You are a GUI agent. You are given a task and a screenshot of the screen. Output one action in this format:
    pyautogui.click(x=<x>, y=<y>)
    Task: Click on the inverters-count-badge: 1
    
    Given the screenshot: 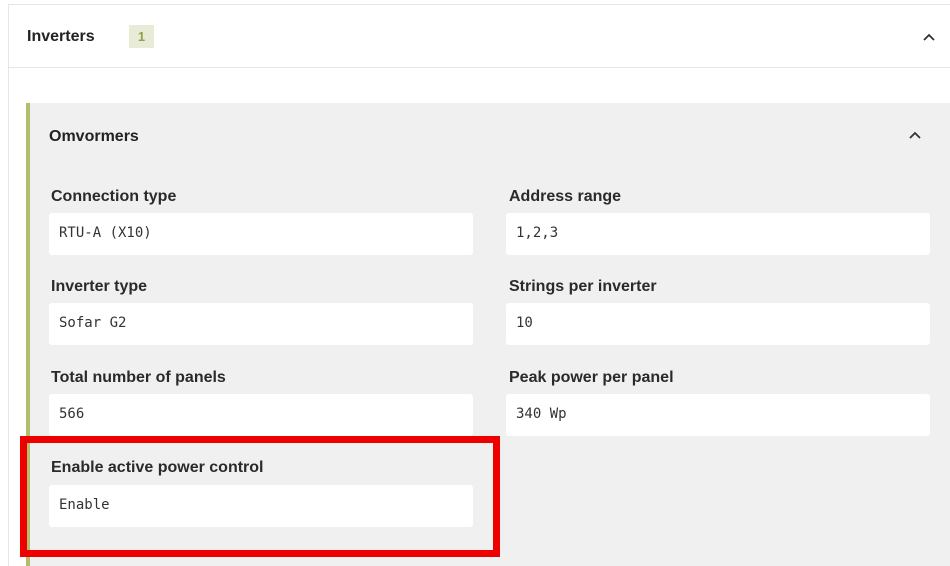 What is the action you would take?
    pyautogui.click(x=141, y=36)
    